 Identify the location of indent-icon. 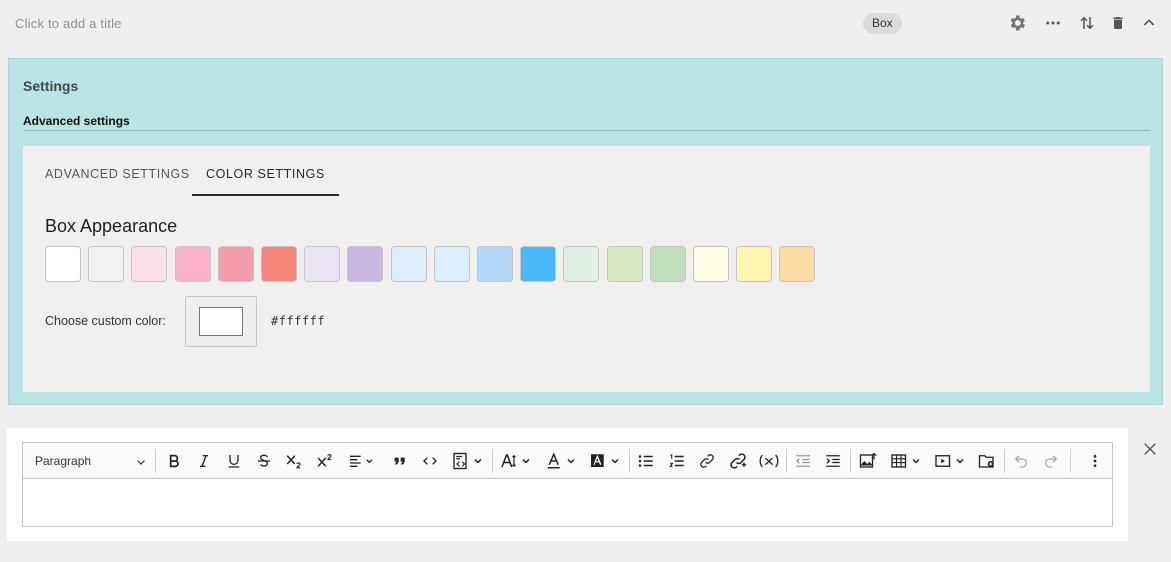
(833, 461).